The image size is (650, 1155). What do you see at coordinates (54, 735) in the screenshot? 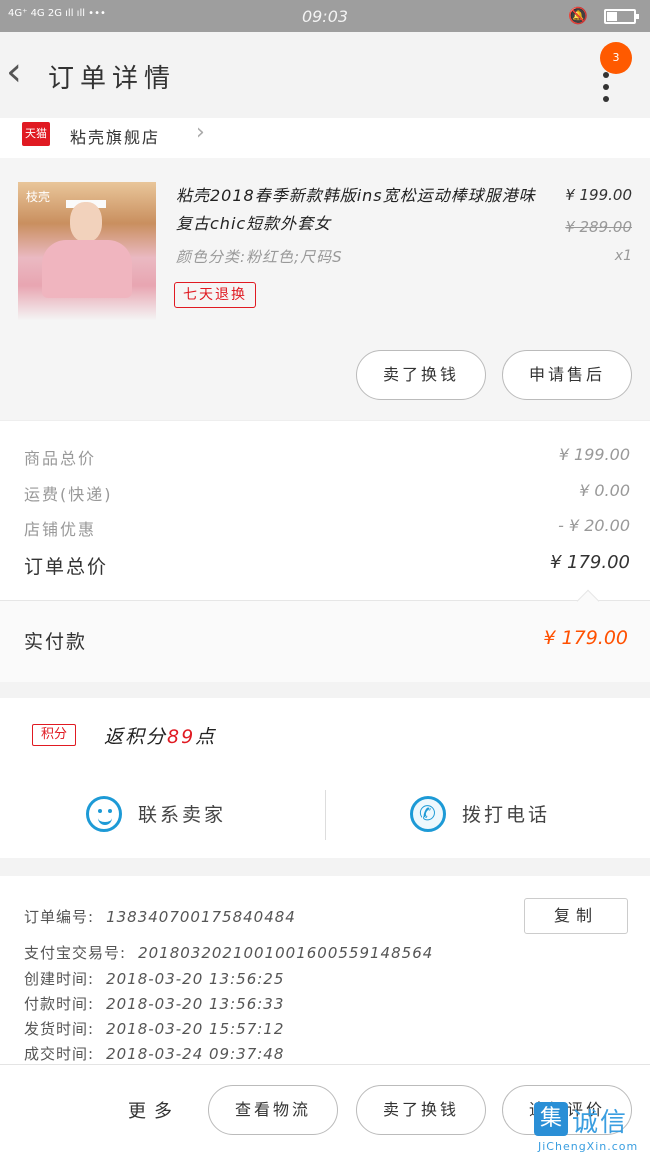
I see `points-badge: 积分` at bounding box center [54, 735].